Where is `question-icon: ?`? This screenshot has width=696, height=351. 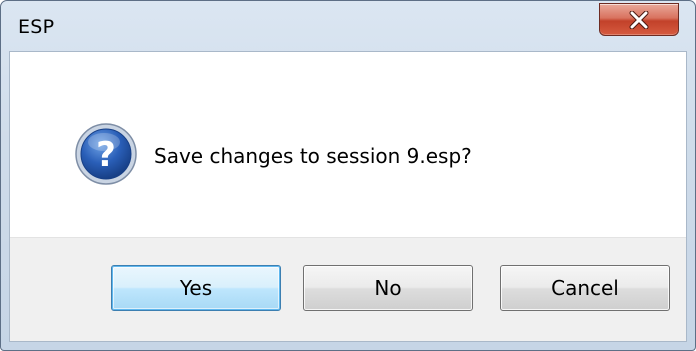
question-icon: ? is located at coordinates (106, 154).